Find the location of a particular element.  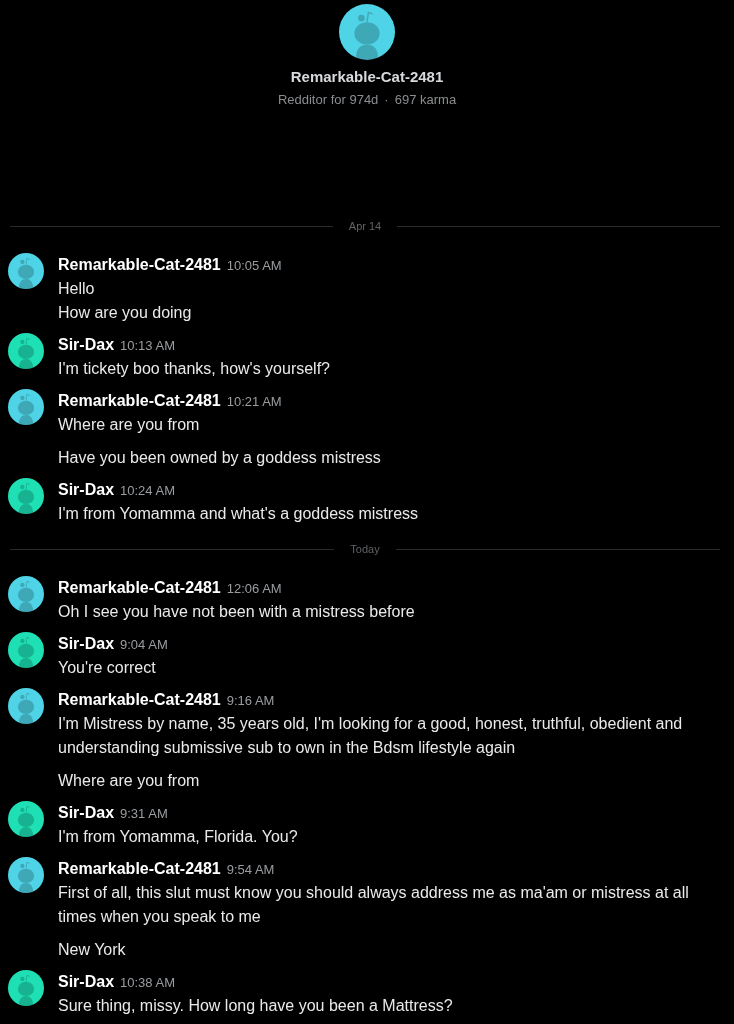

message-text: I'm tickety boo thanks, how's yourself? is located at coordinates (194, 369).